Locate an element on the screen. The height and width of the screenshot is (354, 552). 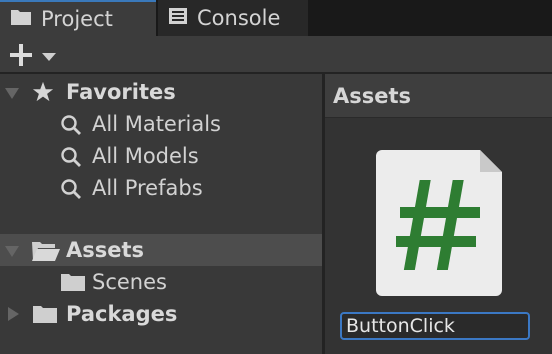
tree-item-assets: Assets is located at coordinates (161, 250).